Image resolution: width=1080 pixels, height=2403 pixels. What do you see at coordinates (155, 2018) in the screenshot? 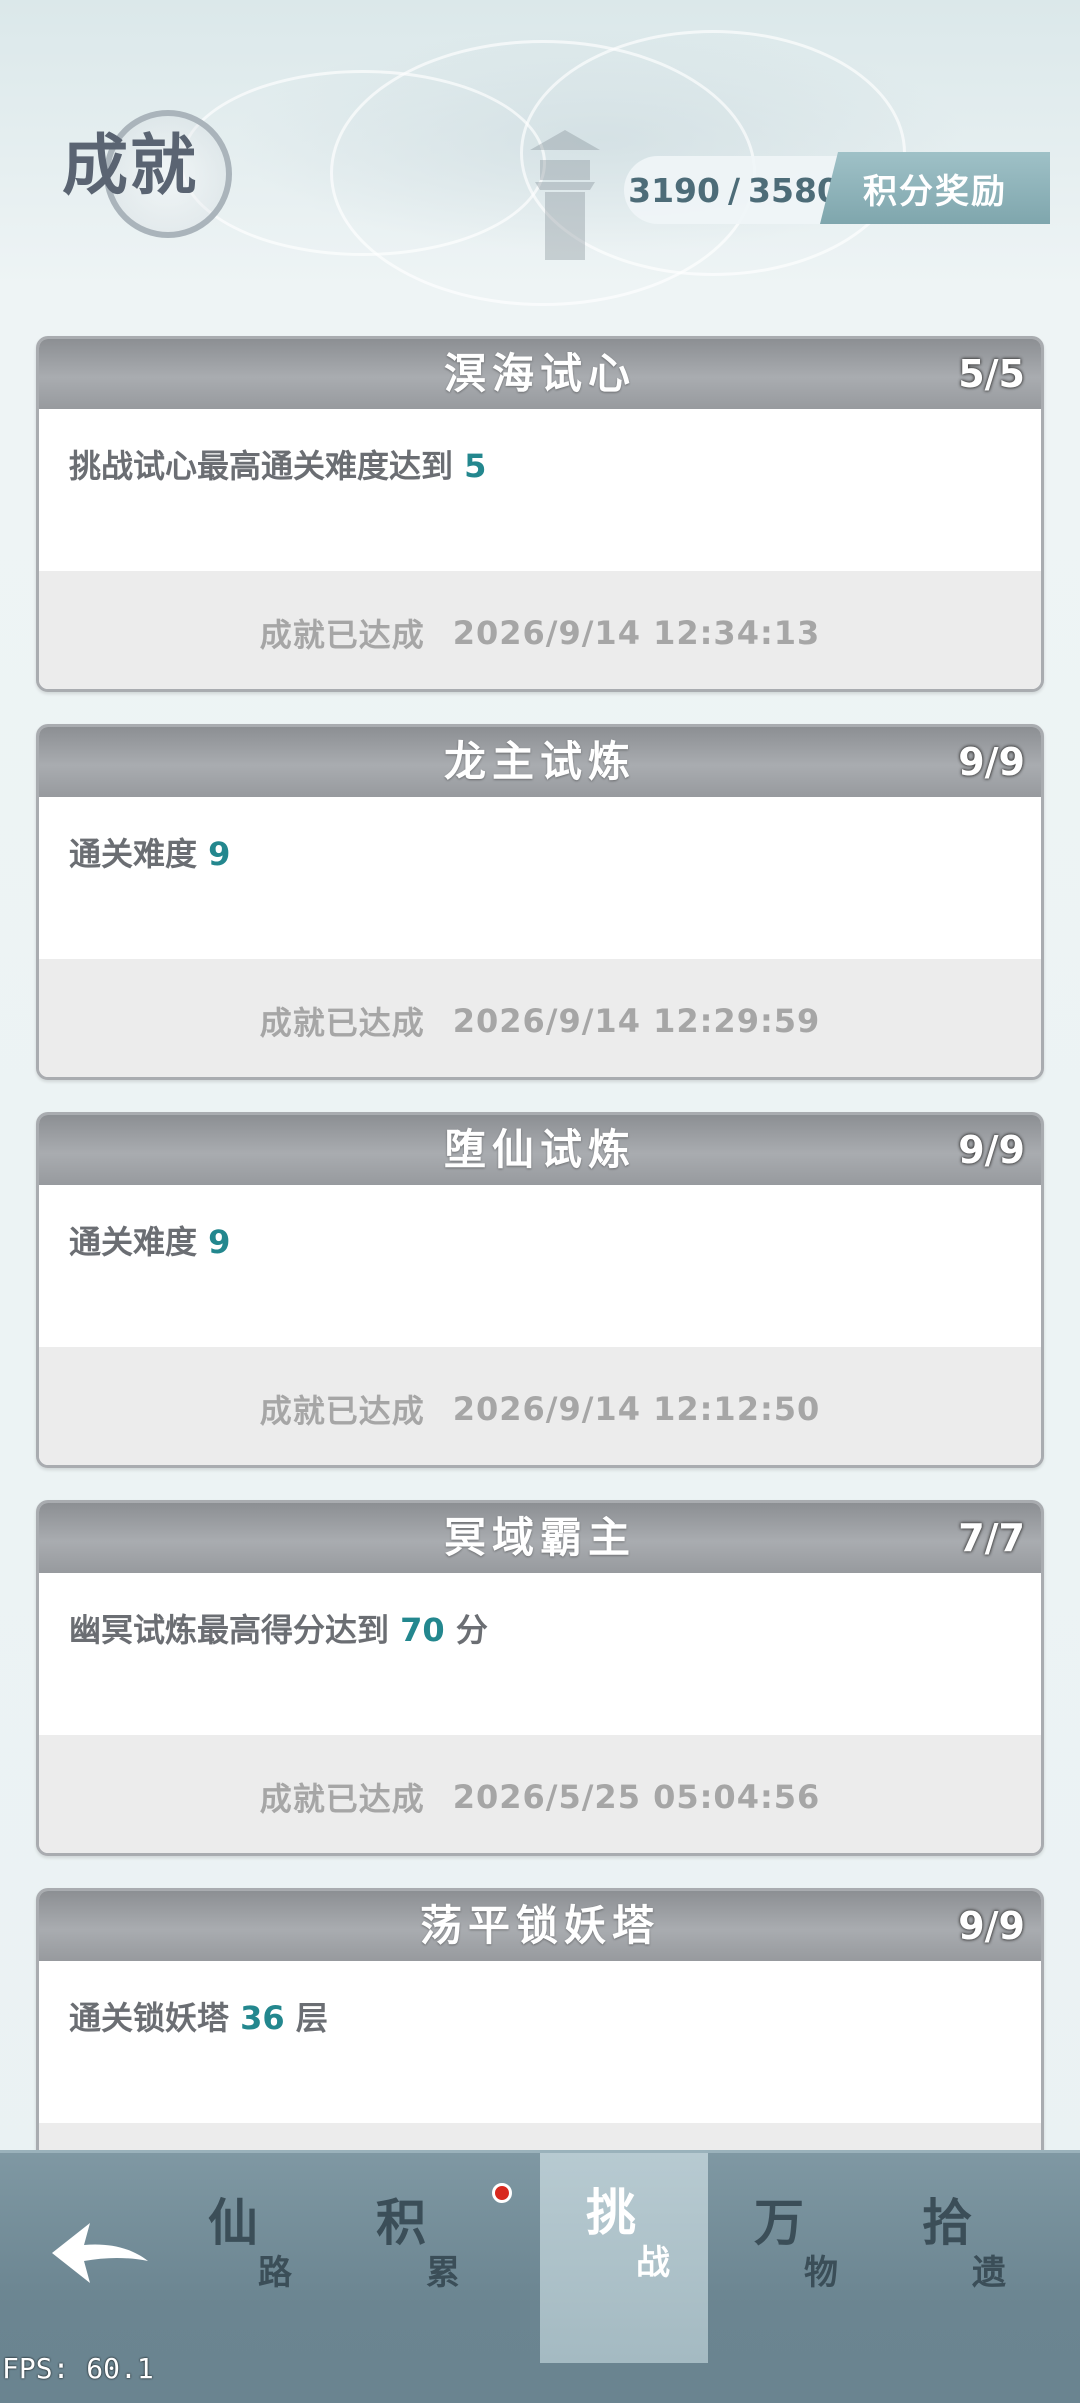
I see `description-text: 通关锁妖塔` at bounding box center [155, 2018].